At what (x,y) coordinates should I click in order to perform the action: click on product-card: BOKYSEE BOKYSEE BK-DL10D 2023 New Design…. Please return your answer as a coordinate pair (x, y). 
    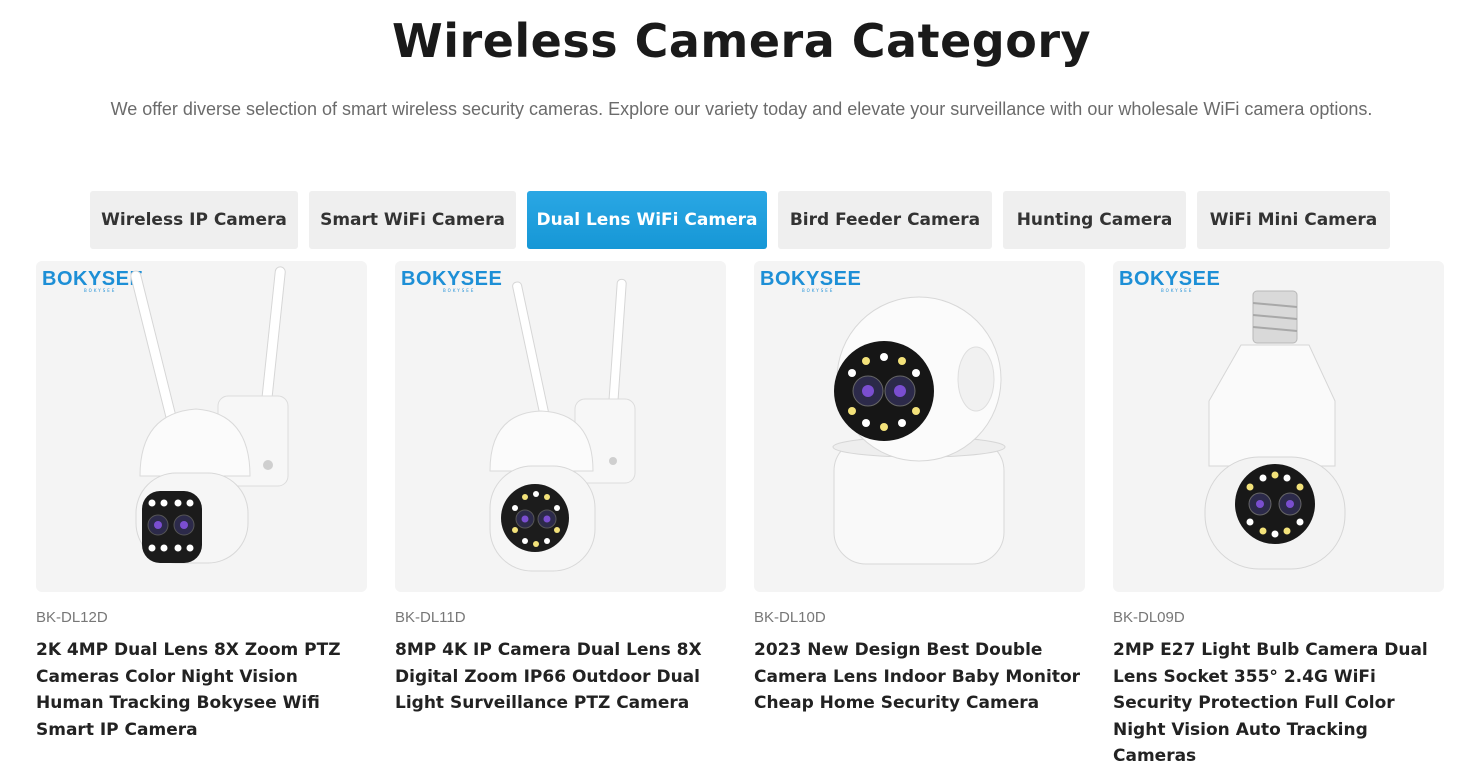
    Looking at the image, I should click on (919, 501).